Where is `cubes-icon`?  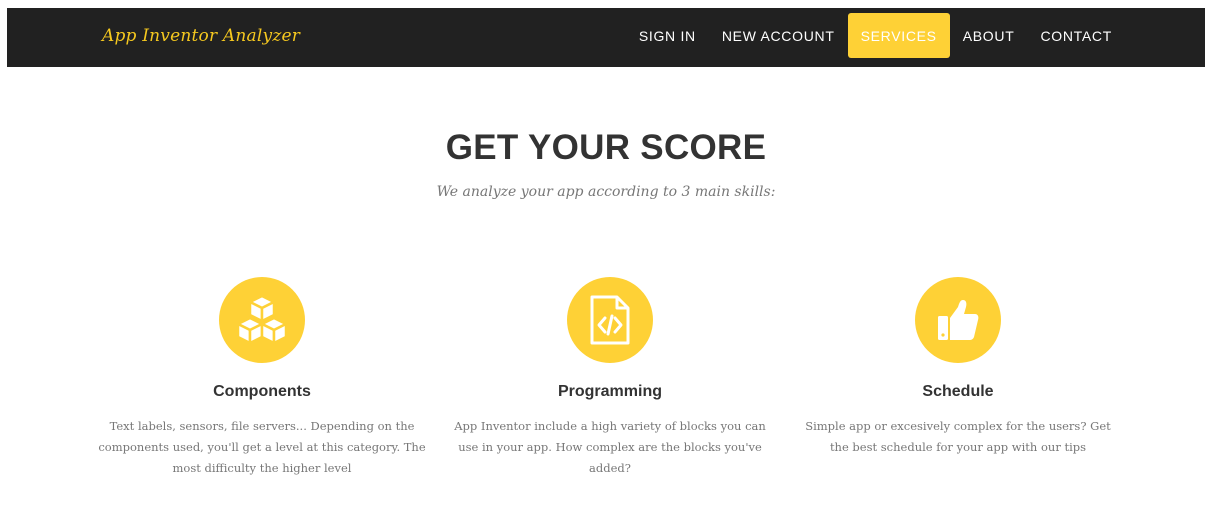 cubes-icon is located at coordinates (262, 320).